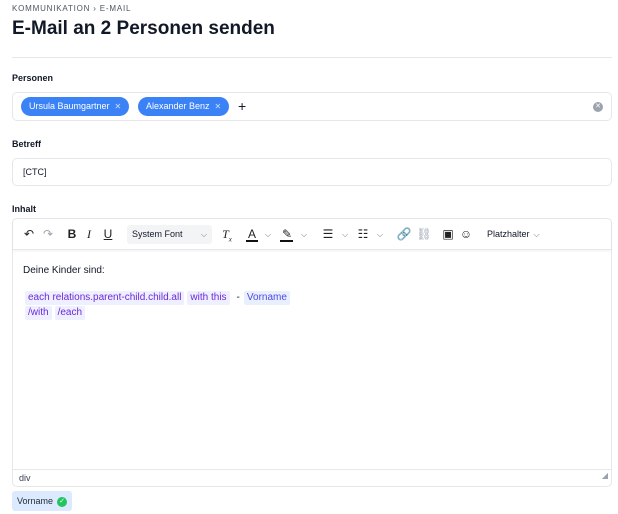 This screenshot has width=618, height=514. What do you see at coordinates (404, 234) in the screenshot?
I see `link-icon: 🔗` at bounding box center [404, 234].